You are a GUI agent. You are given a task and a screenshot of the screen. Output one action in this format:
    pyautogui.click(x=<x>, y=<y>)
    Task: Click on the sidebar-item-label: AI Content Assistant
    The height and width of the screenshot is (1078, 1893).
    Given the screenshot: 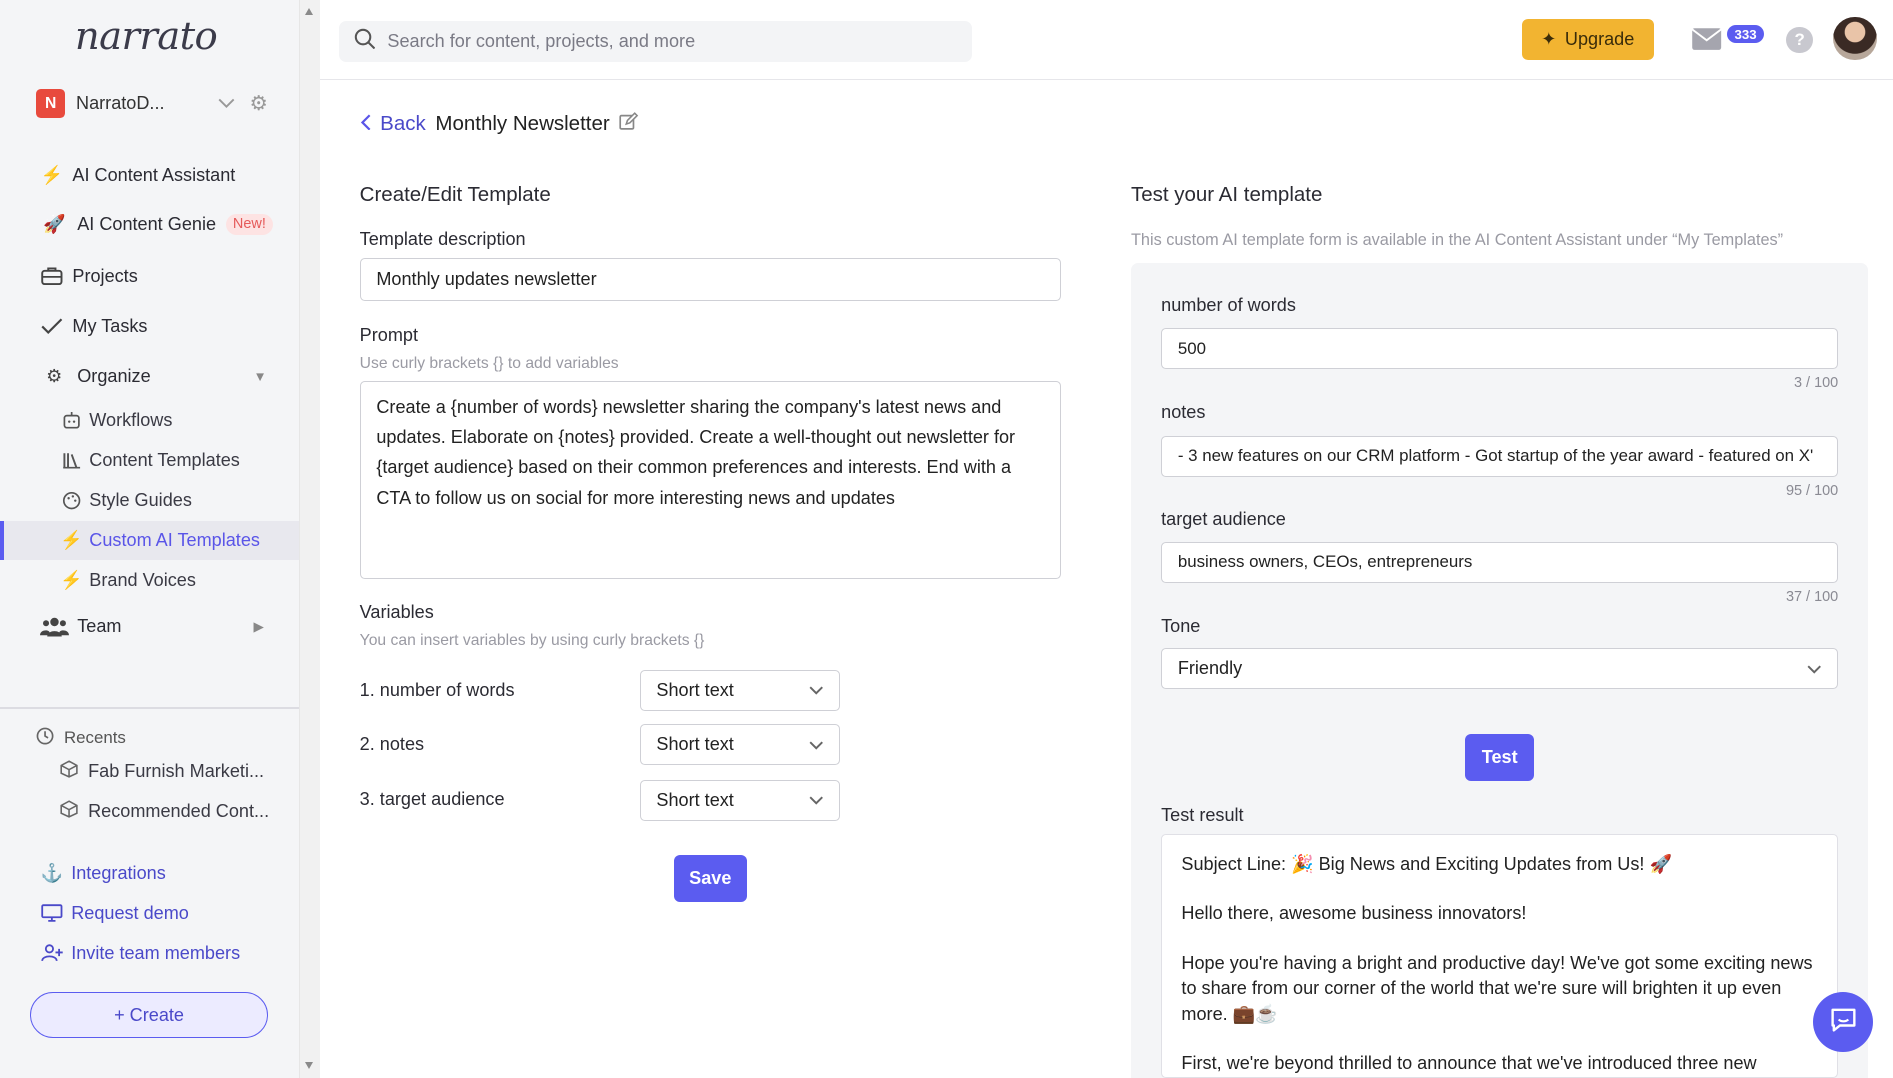 What is the action you would take?
    pyautogui.click(x=154, y=175)
    